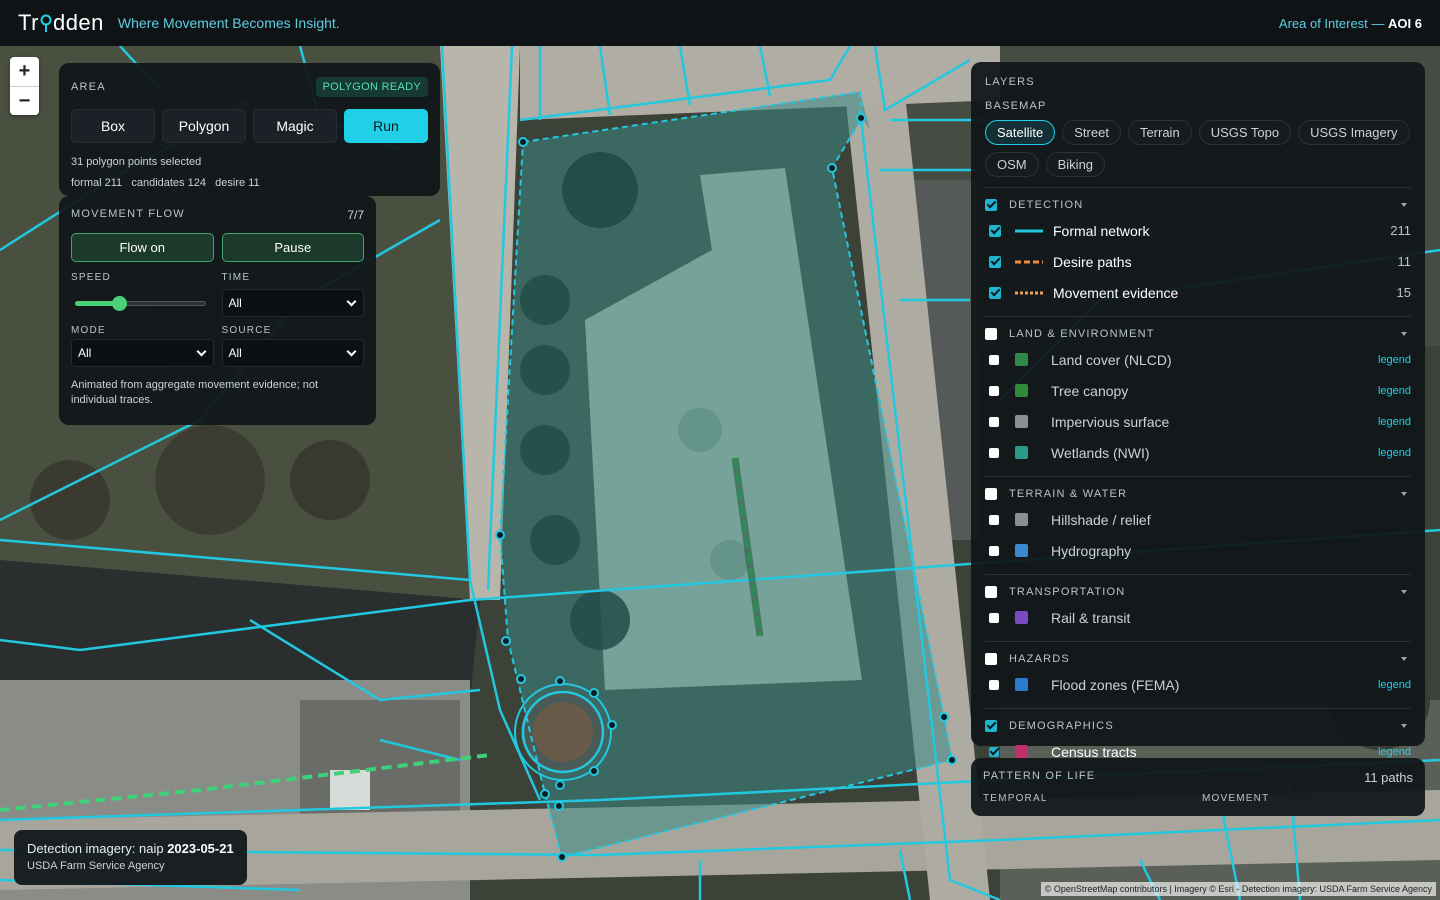 The image size is (1440, 900). What do you see at coordinates (1198, 684) in the screenshot?
I see `layer-flood-zones: Flood zones (FEMA) legend` at bounding box center [1198, 684].